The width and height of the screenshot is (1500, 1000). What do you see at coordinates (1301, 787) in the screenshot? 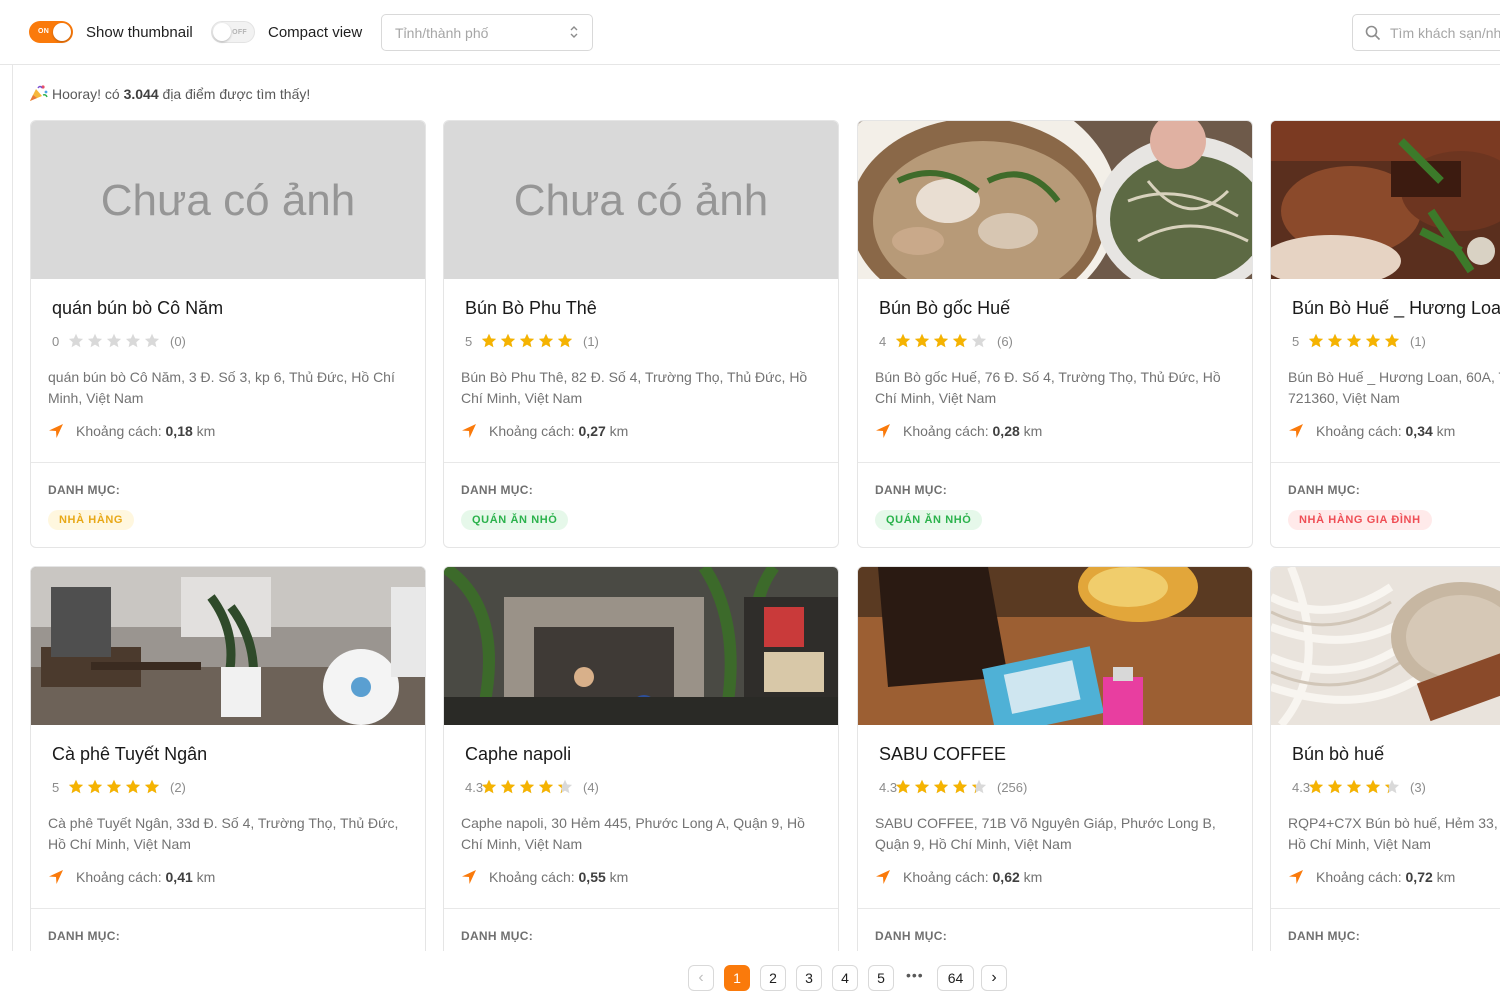
I see `rating-score: 4.3` at bounding box center [1301, 787].